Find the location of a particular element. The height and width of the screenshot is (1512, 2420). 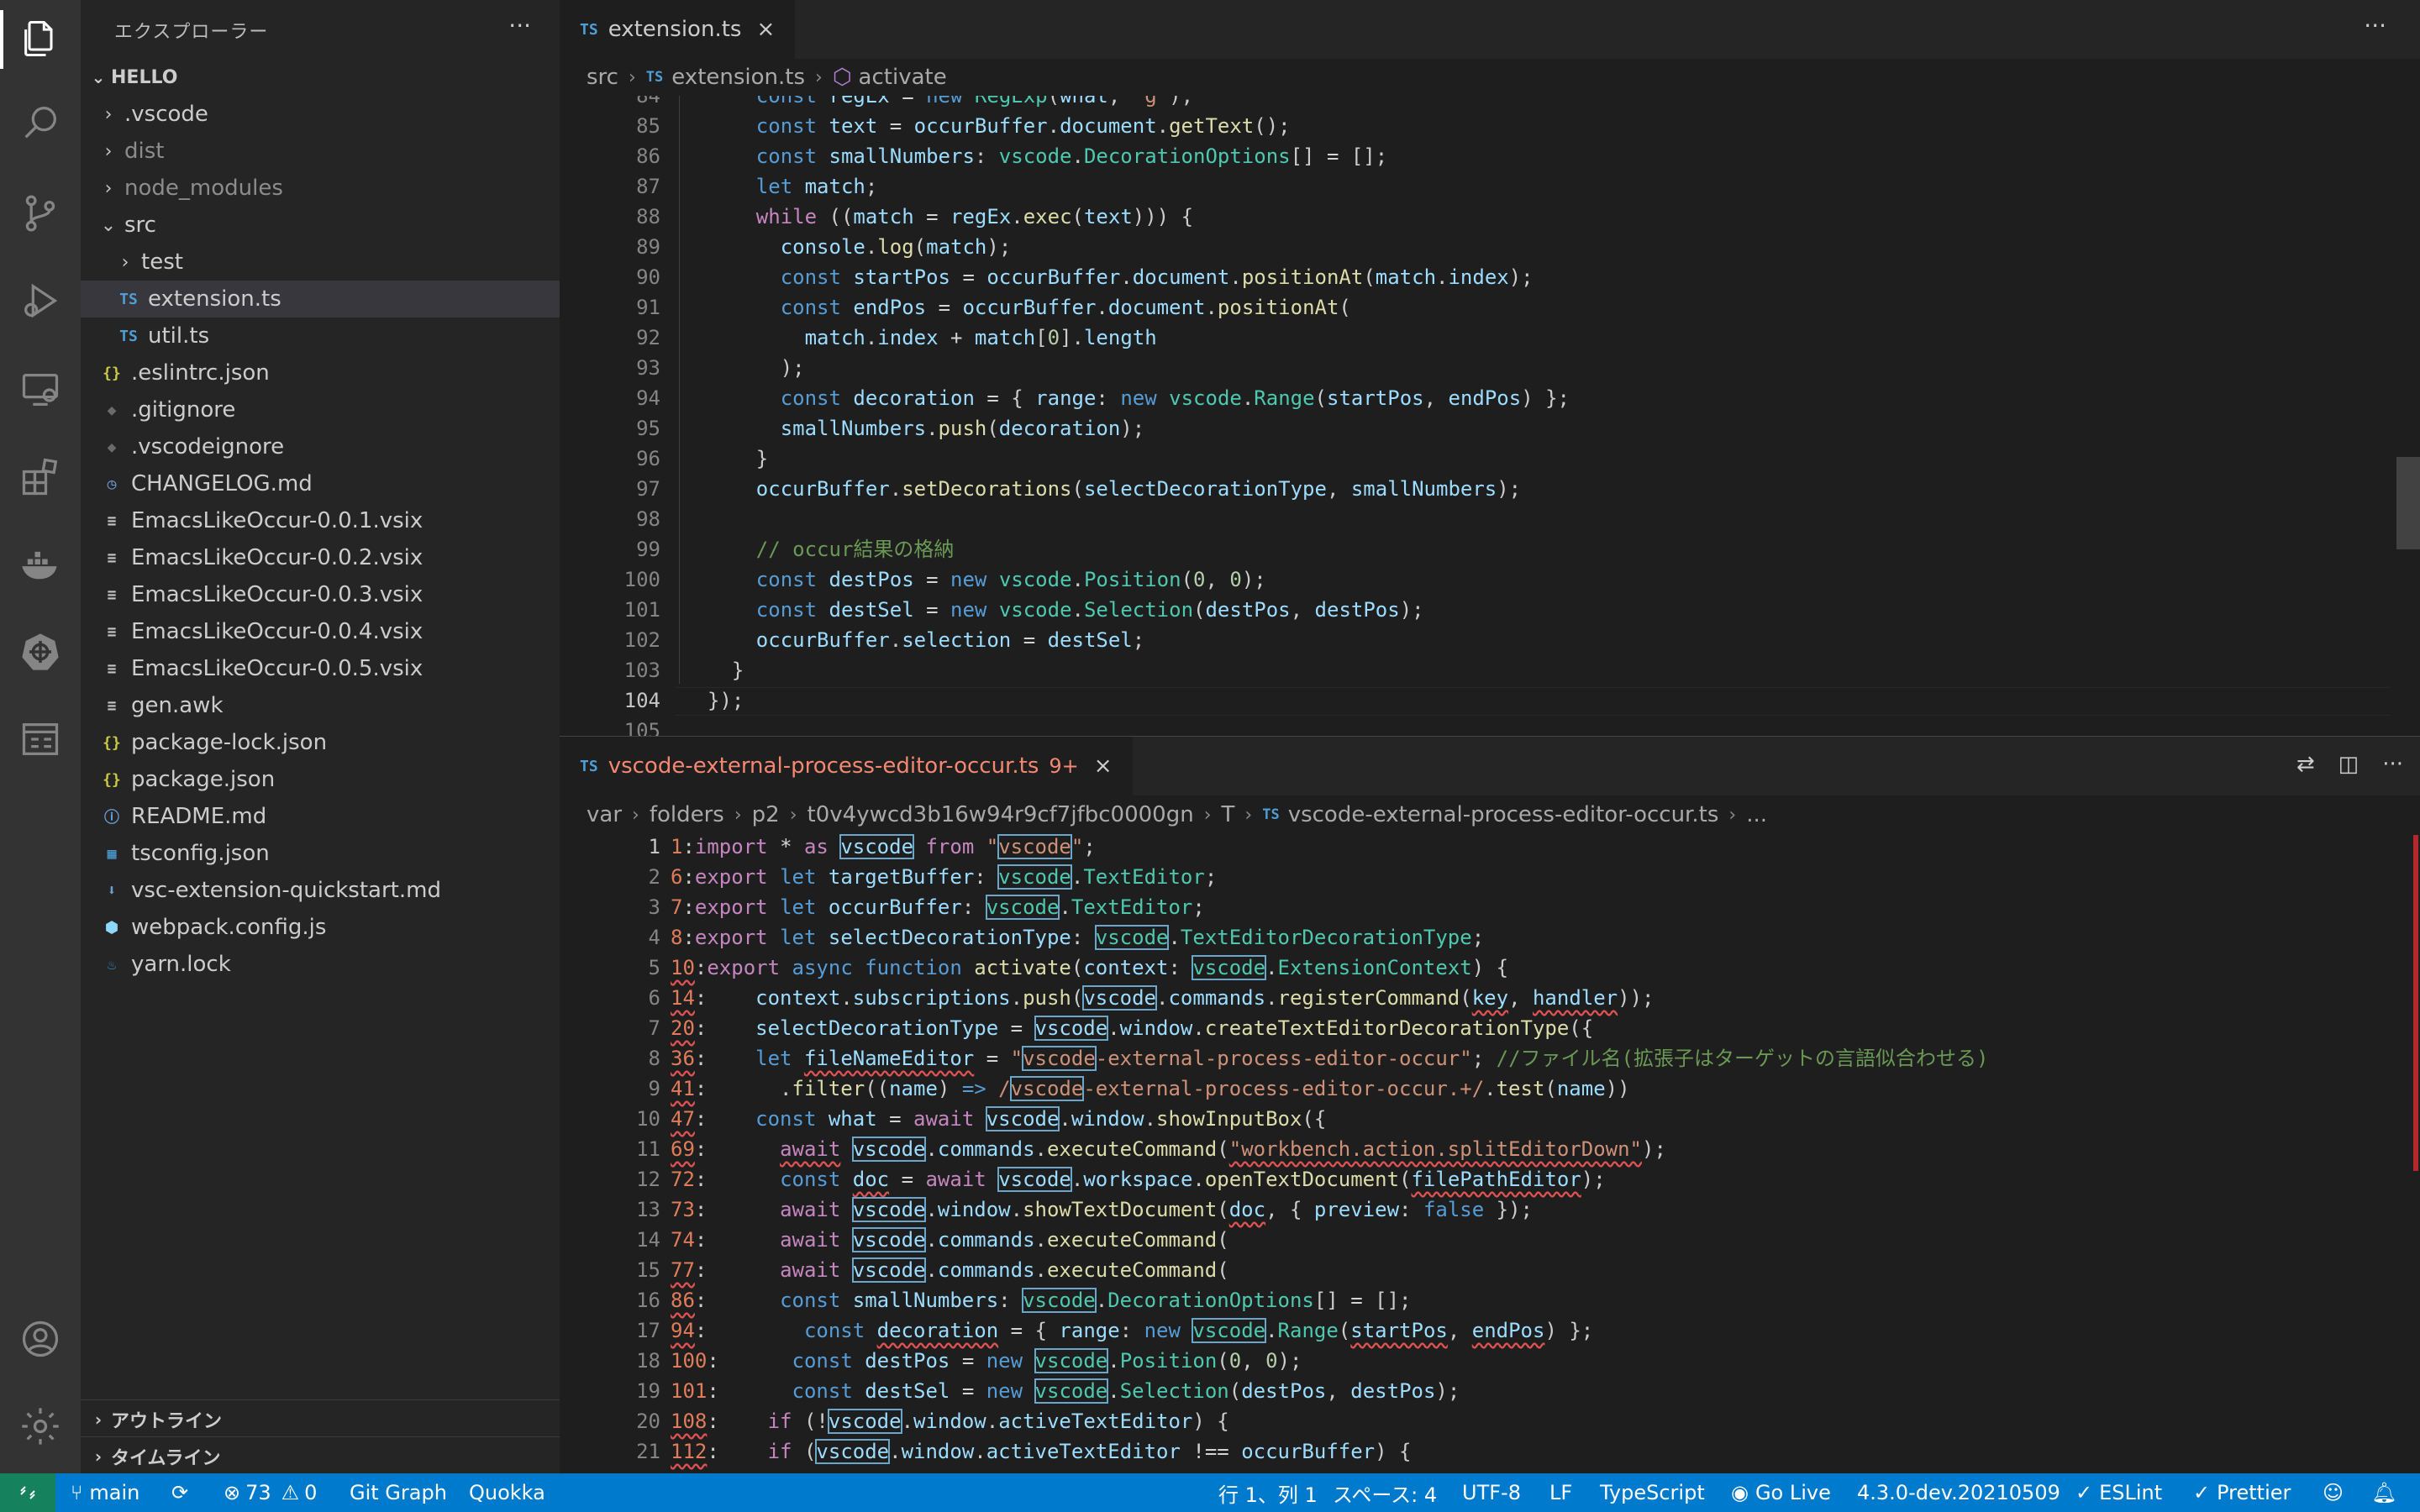

run-debug-icon is located at coordinates (40, 301).